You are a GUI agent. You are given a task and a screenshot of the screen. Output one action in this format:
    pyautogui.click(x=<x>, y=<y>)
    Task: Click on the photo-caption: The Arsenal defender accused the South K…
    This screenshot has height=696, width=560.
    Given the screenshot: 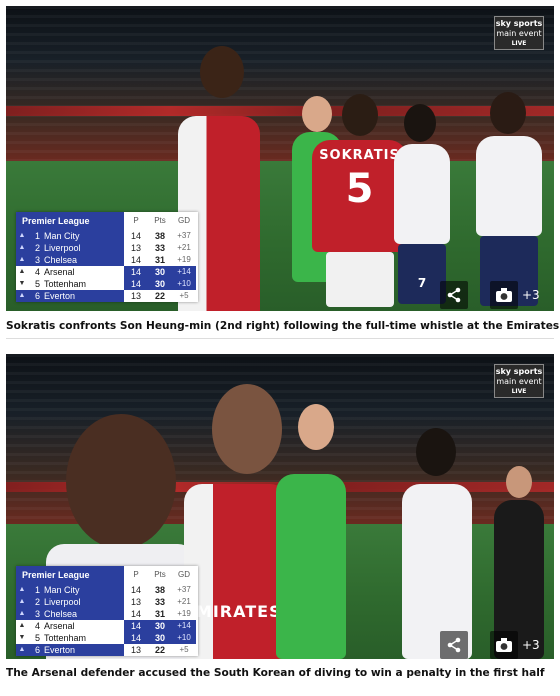 What is the action you would take?
    pyautogui.click(x=275, y=673)
    